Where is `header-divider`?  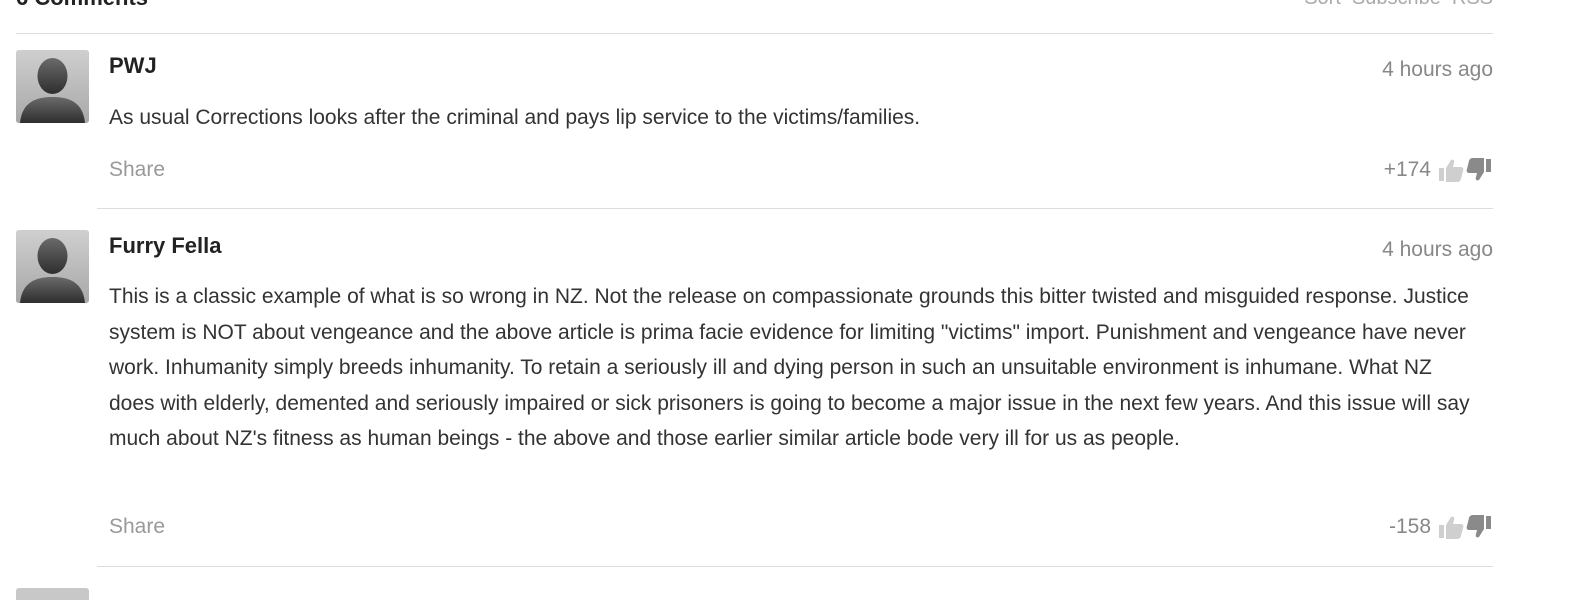 header-divider is located at coordinates (754, 33).